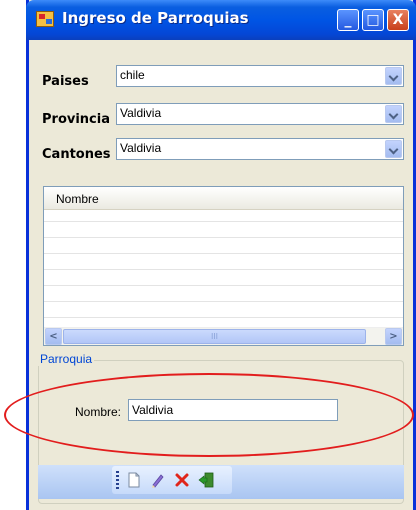  What do you see at coordinates (134, 480) in the screenshot?
I see `new-icon` at bounding box center [134, 480].